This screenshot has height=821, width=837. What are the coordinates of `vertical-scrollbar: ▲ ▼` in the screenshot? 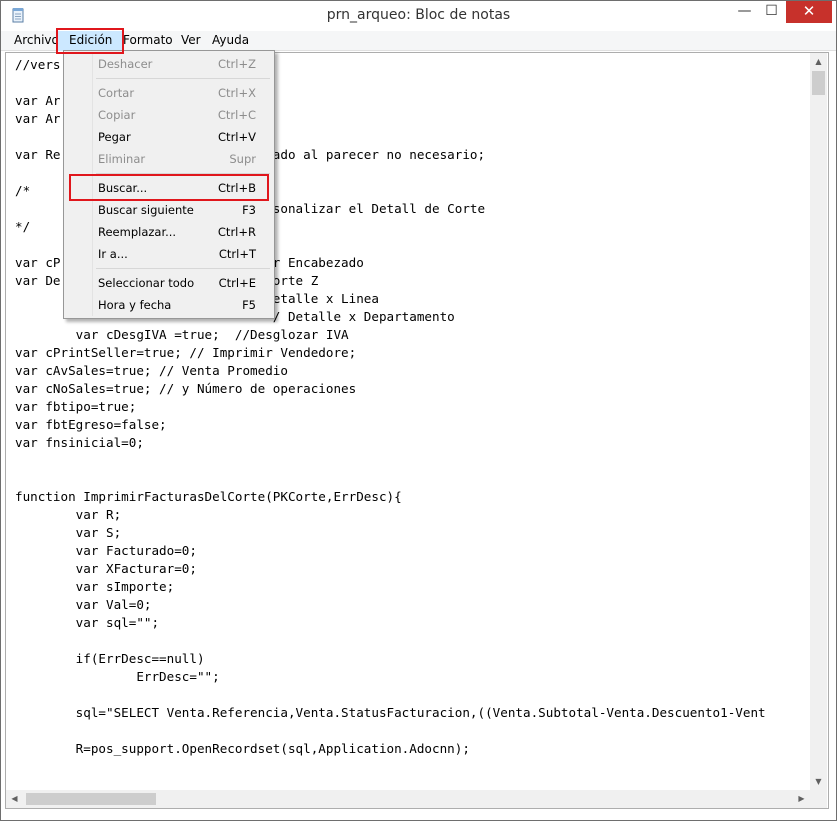 It's located at (818, 421).